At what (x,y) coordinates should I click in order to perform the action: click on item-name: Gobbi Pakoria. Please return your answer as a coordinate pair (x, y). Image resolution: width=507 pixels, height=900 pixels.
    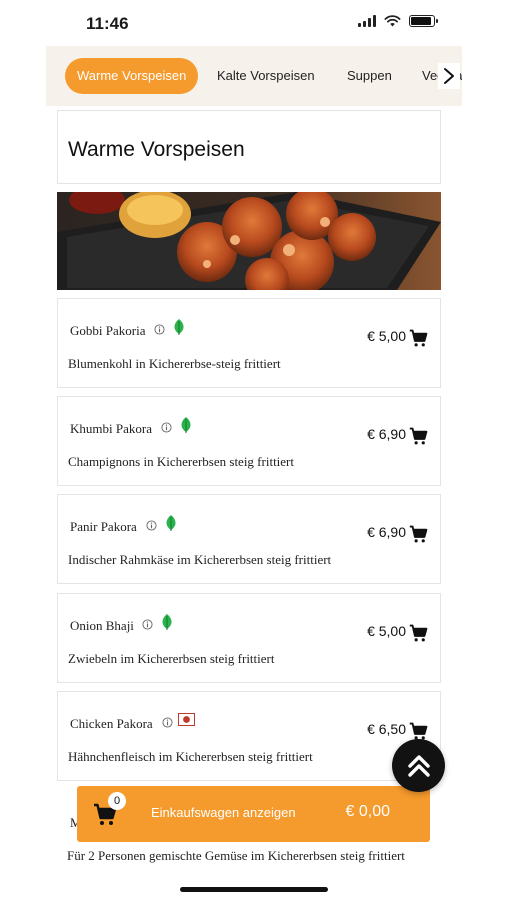
    Looking at the image, I should click on (108, 330).